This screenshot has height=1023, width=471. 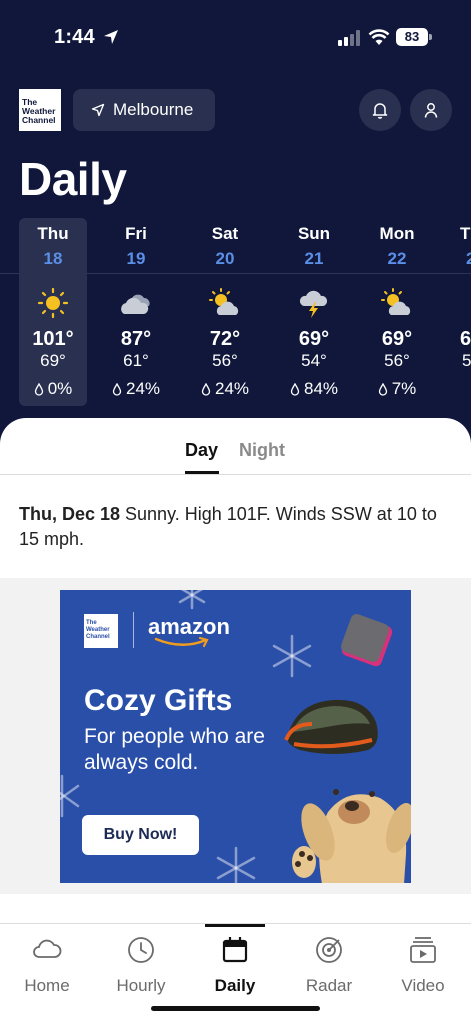 I want to click on amazon-logo: amazon, so click(x=189, y=631).